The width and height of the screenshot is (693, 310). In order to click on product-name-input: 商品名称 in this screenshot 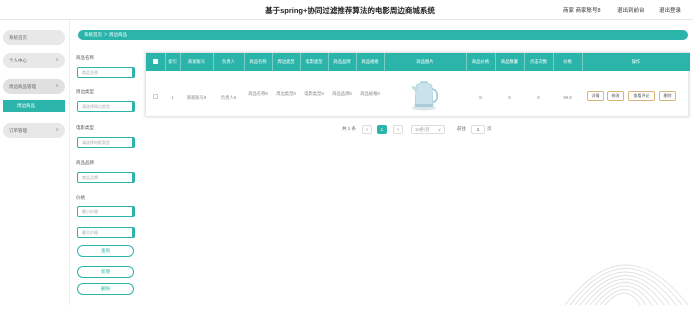, I will do `click(106, 72)`.